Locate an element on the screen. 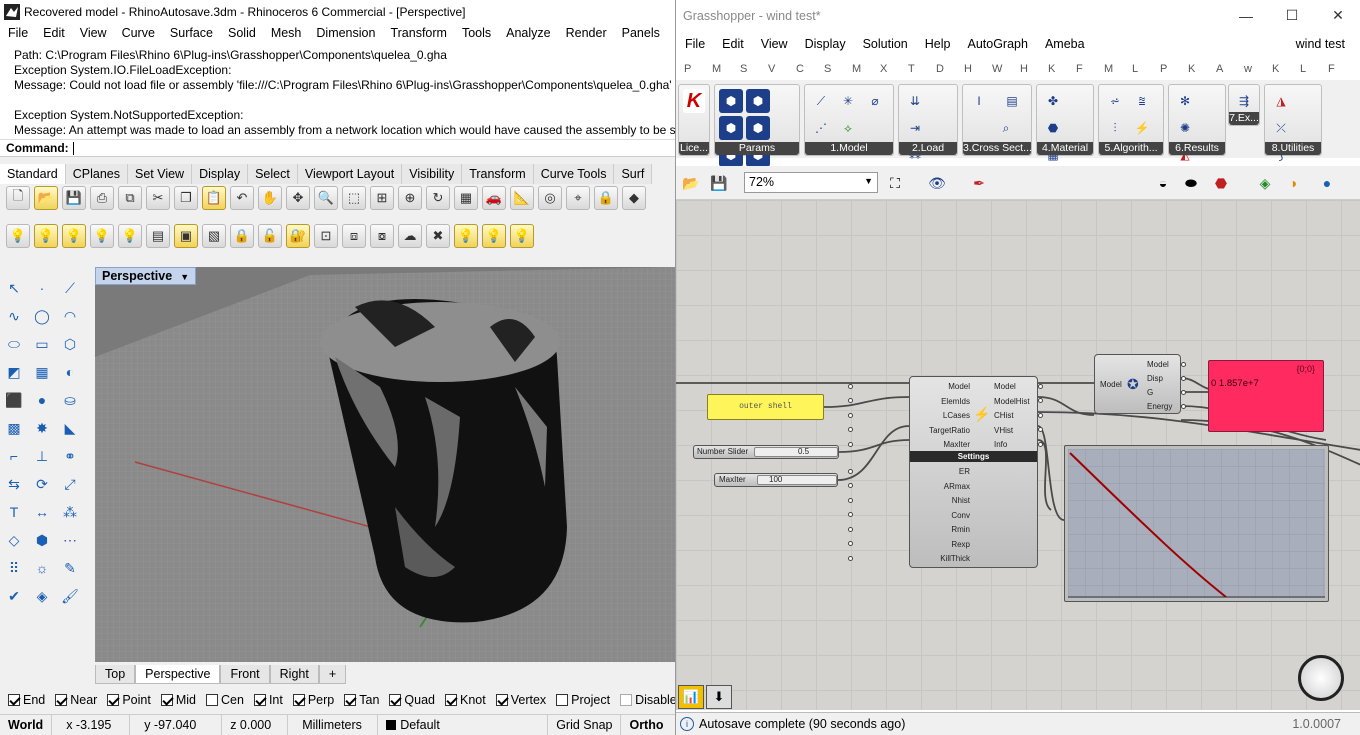 Image resolution: width=1360 pixels, height=735 pixels. osnap-vertex: Vertex is located at coordinates (520, 700).